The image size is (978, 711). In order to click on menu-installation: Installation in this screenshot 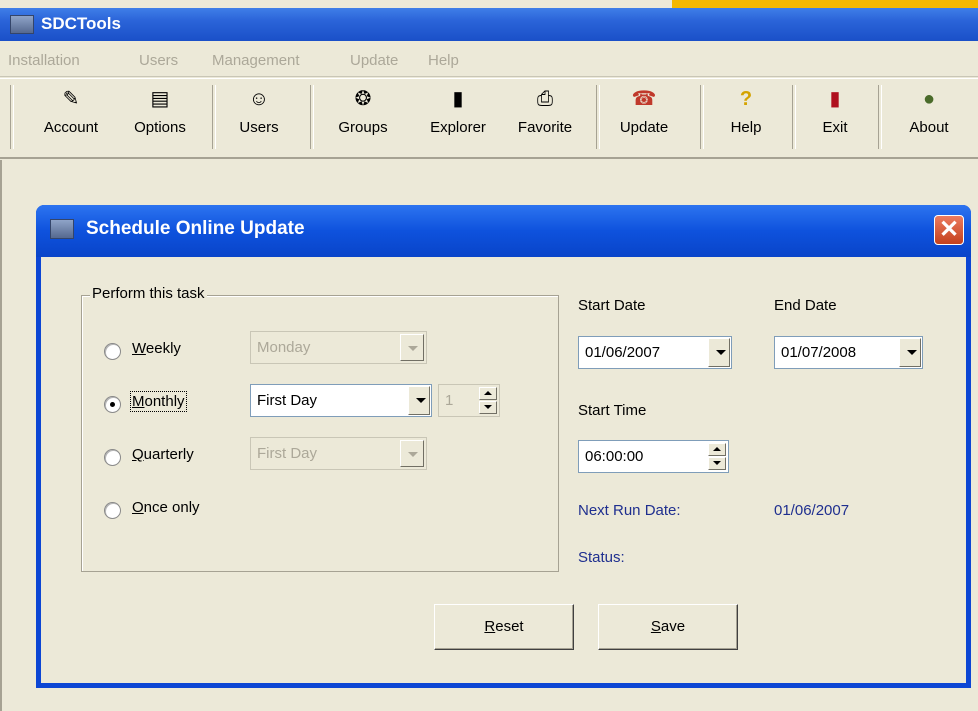, I will do `click(44, 60)`.